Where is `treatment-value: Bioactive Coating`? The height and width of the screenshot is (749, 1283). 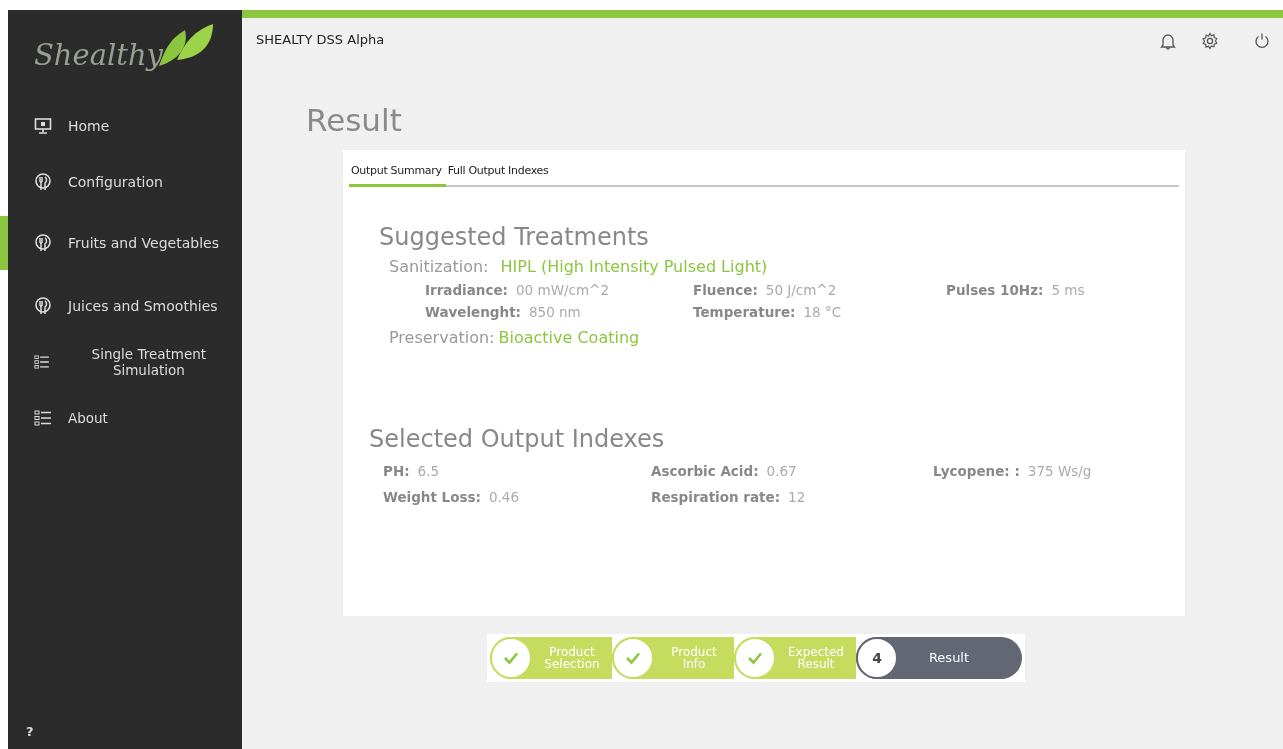
treatment-value: Bioactive Coating is located at coordinates (569, 337).